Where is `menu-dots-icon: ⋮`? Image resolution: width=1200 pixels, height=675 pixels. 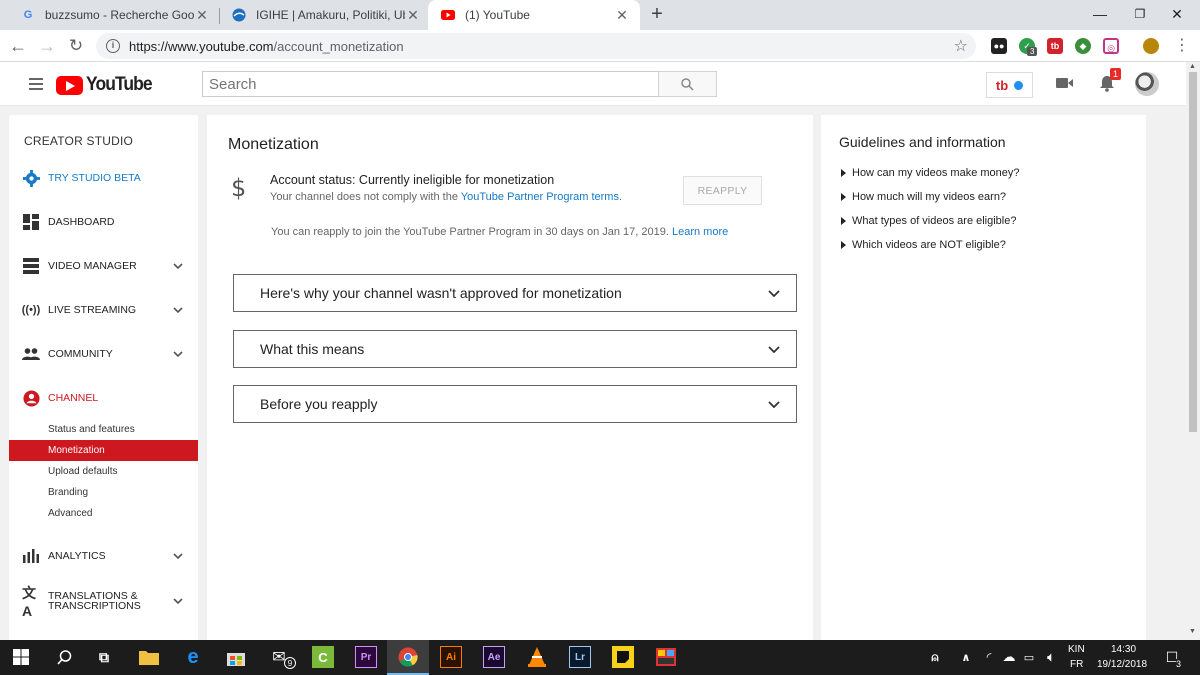
menu-dots-icon: ⋮ is located at coordinates (1182, 46).